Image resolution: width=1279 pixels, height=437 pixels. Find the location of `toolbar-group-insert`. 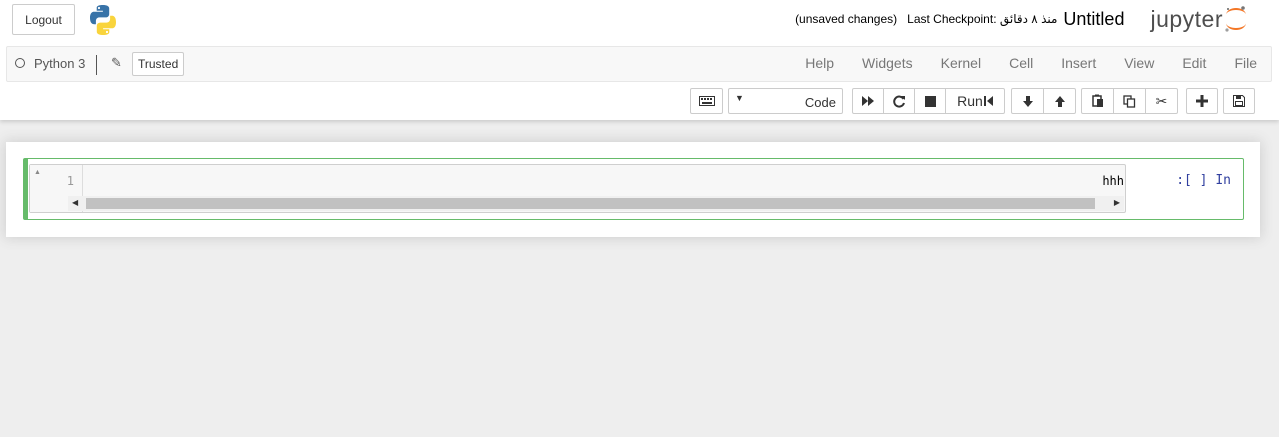

toolbar-group-insert is located at coordinates (1202, 101).